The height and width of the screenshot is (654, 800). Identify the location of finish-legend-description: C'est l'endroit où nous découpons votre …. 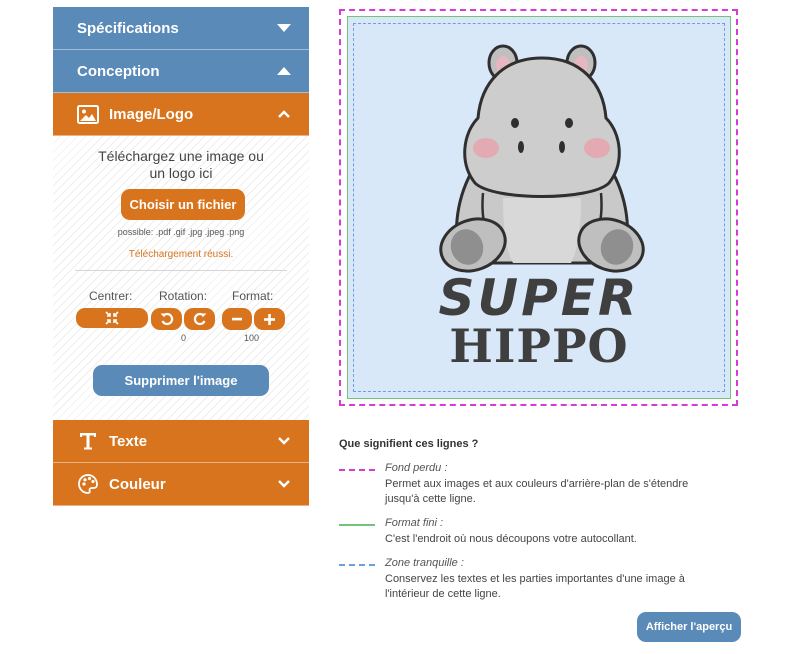
(565, 539).